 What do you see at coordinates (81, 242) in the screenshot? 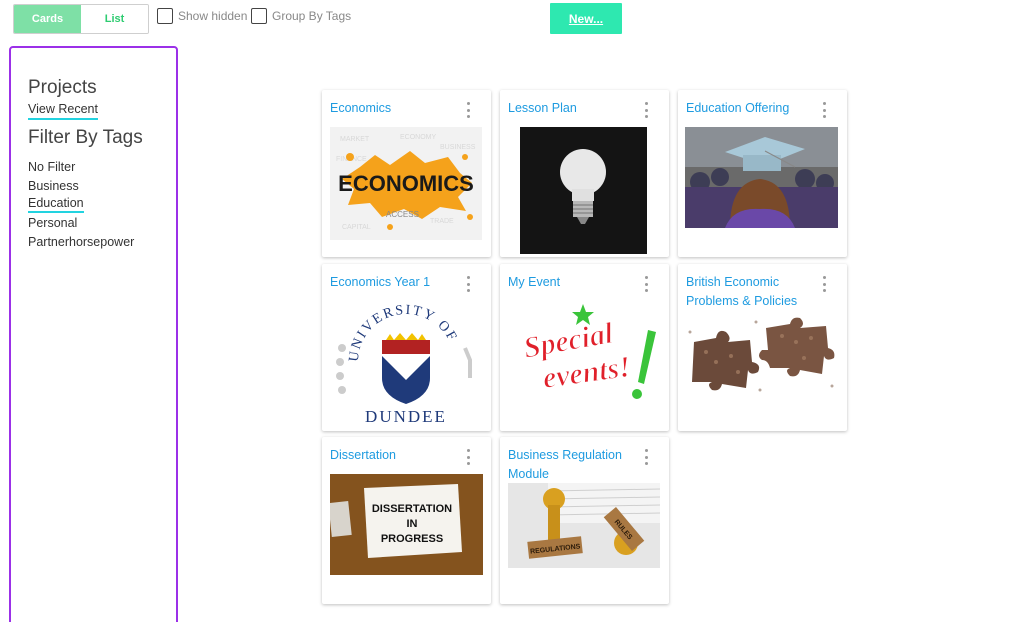
I see `tag-partnerhorsepower: Partnerhorsepower` at bounding box center [81, 242].